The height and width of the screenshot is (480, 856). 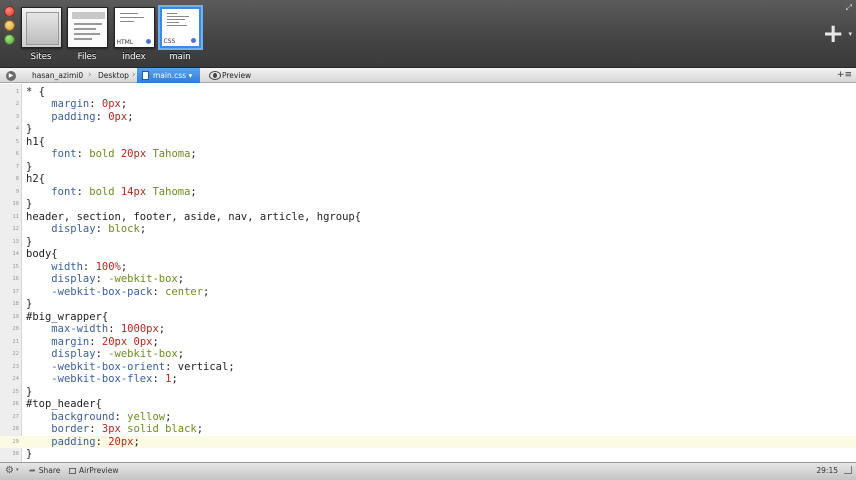 What do you see at coordinates (9, 25) in the screenshot?
I see `minimize-window-button` at bounding box center [9, 25].